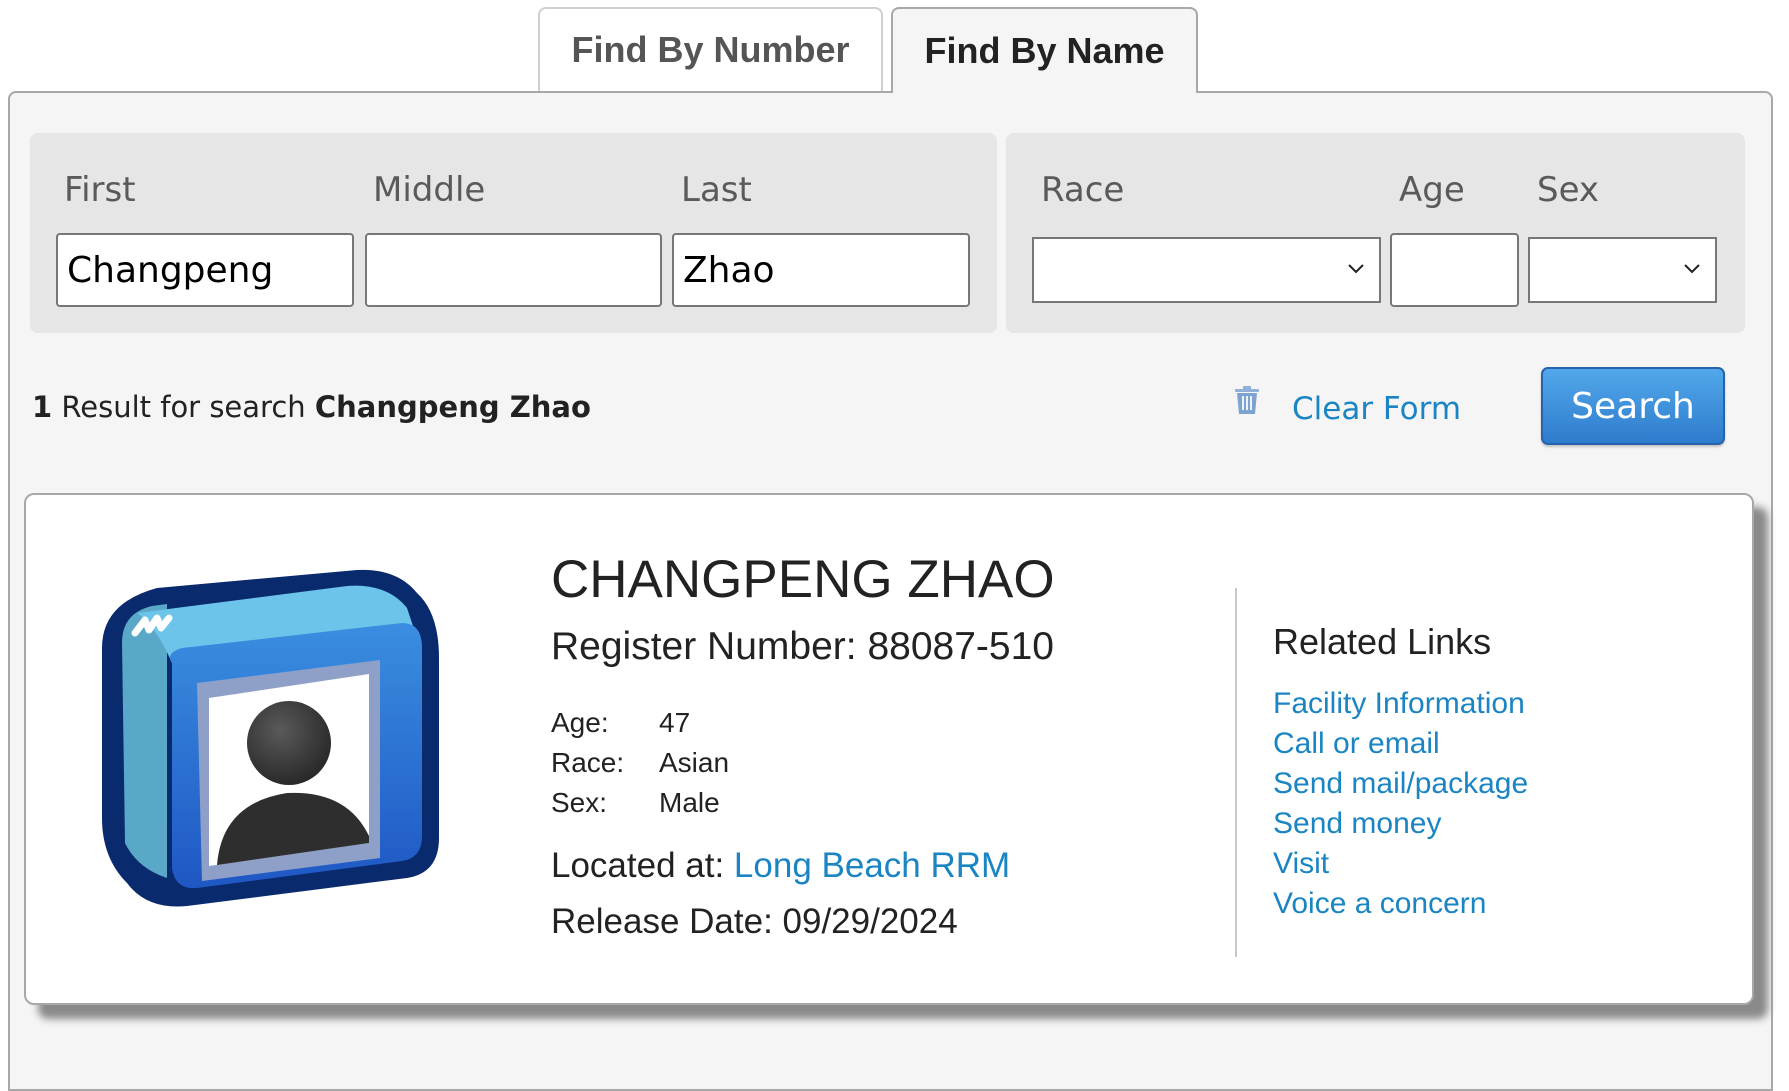 This screenshot has width=1789, height=1091. I want to click on last-name-input, so click(821, 270).